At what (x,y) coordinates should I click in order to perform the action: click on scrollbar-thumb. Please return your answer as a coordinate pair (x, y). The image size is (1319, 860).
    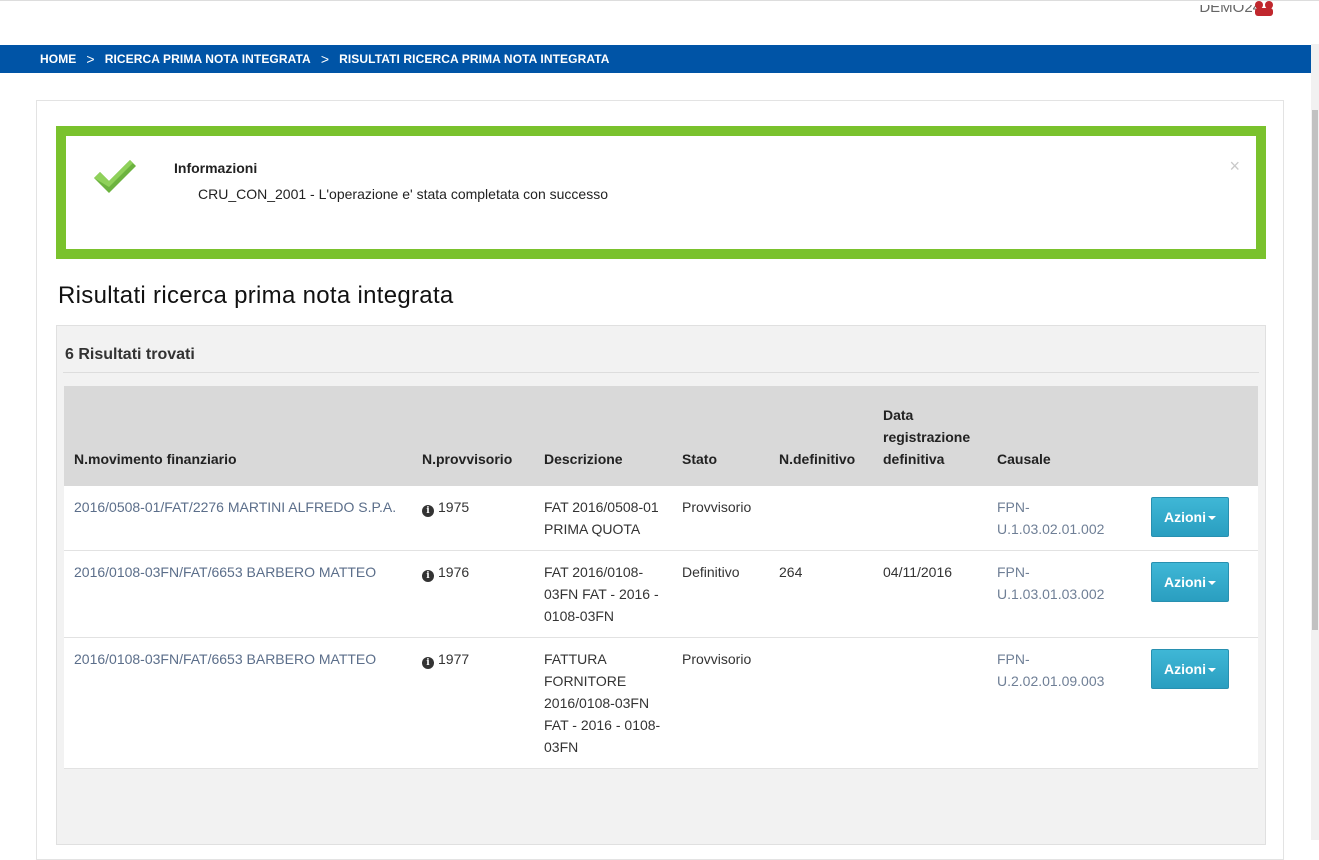
    Looking at the image, I should click on (1315, 370).